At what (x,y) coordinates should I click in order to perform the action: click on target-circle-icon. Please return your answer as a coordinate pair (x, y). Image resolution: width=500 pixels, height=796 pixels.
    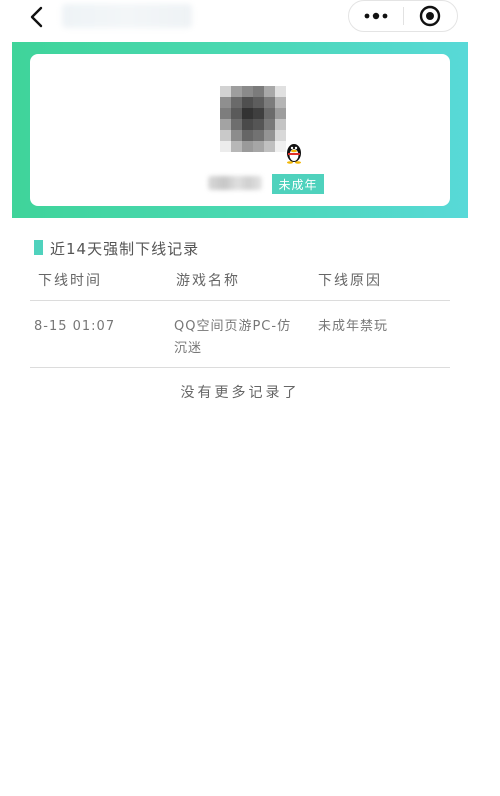
    Looking at the image, I should click on (430, 16).